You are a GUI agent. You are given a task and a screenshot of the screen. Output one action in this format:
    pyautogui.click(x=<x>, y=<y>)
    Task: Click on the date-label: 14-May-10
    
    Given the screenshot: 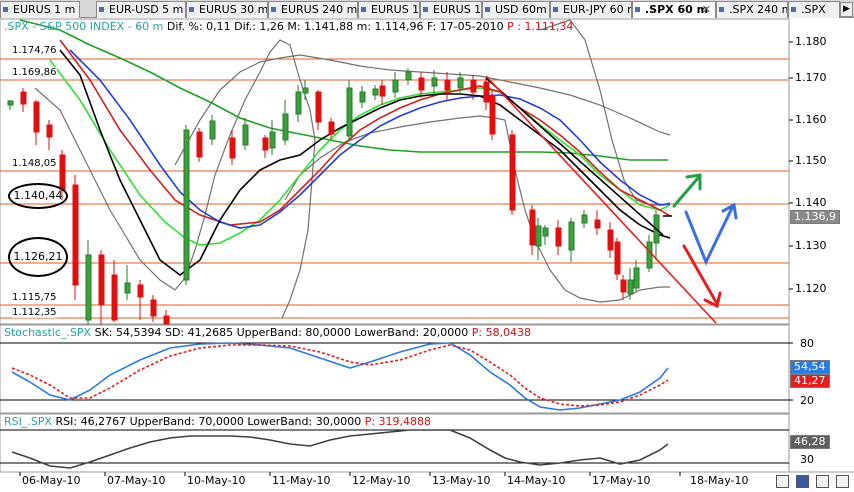 What is the action you would take?
    pyautogui.click(x=536, y=480)
    